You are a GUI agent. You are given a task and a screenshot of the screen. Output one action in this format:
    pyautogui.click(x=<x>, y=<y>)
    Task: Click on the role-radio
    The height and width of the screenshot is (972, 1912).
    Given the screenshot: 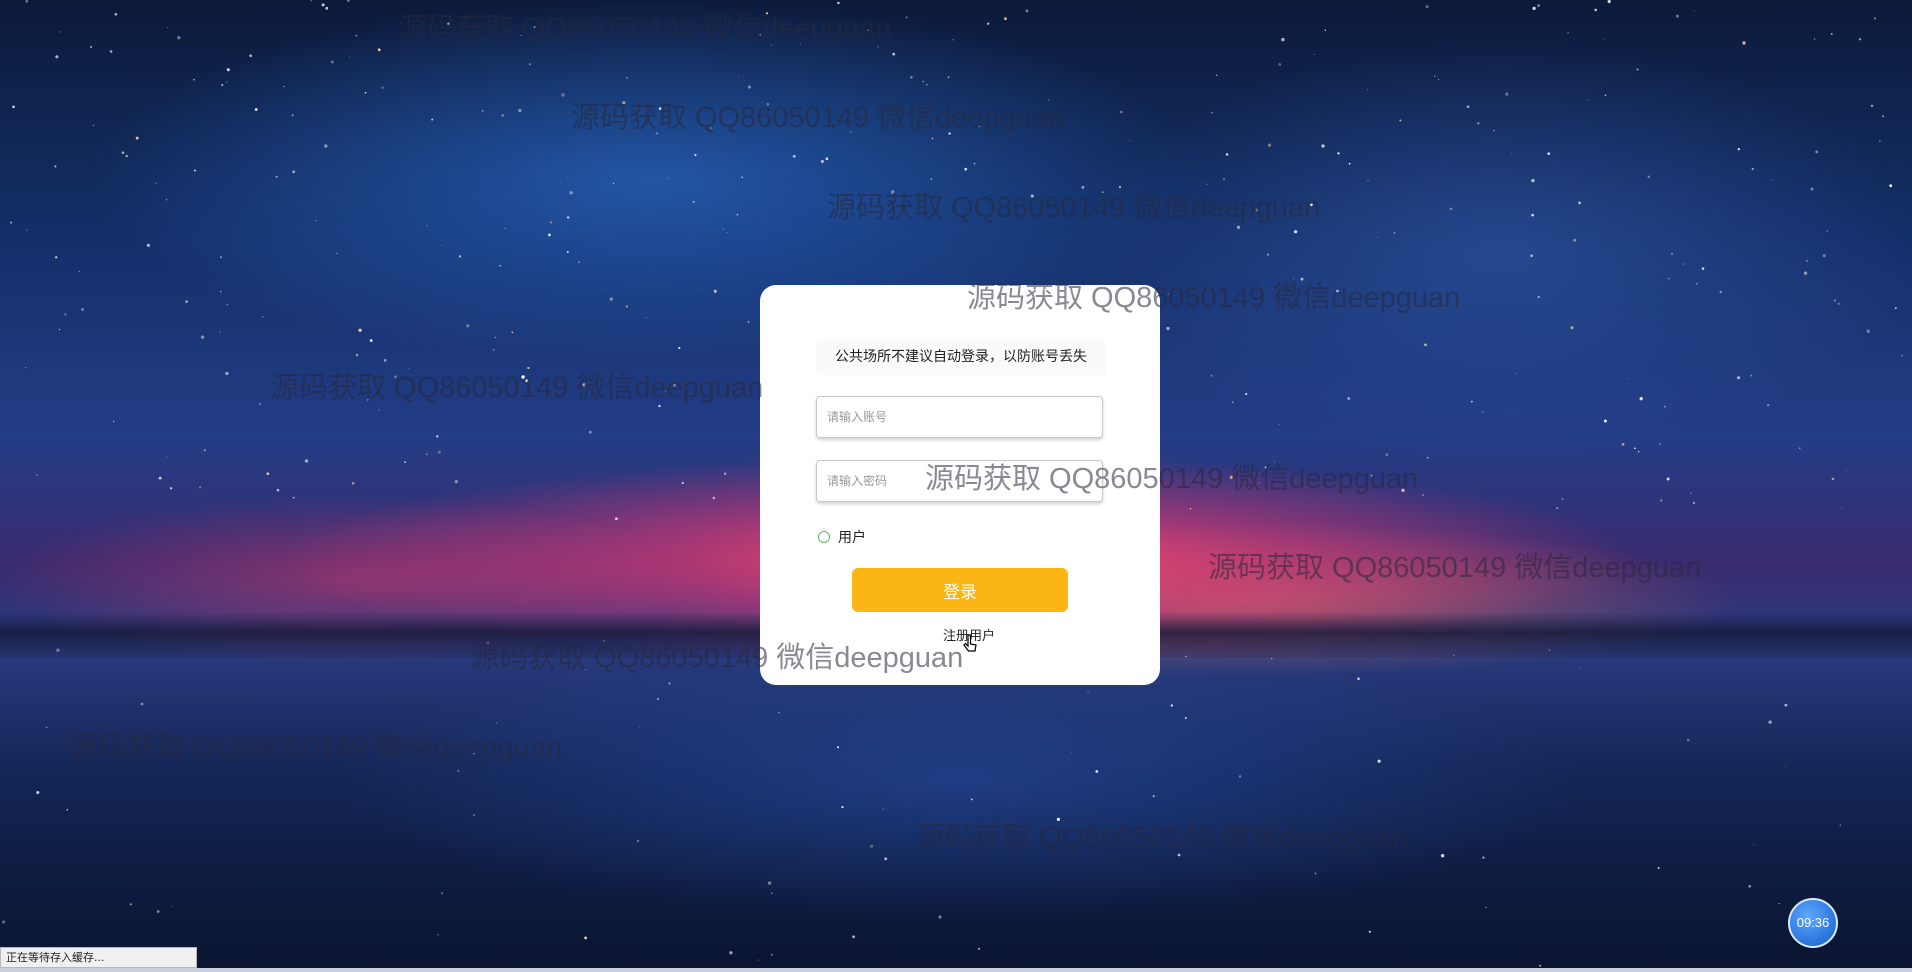 What is the action you would take?
    pyautogui.click(x=824, y=537)
    